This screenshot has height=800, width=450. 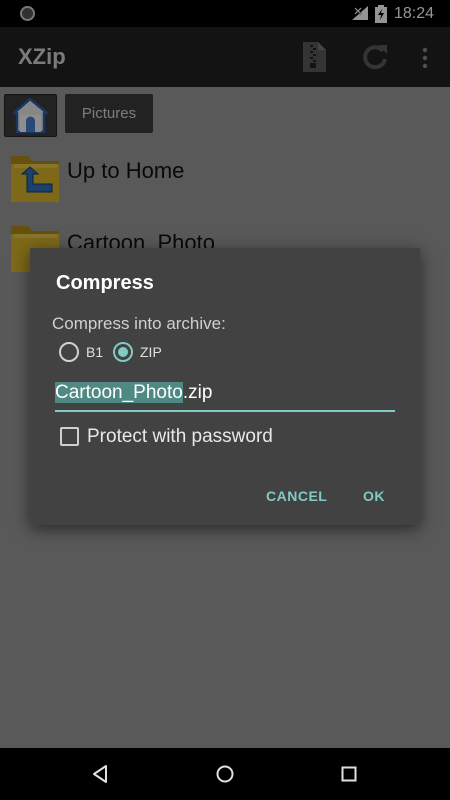 What do you see at coordinates (69, 352) in the screenshot?
I see `radio-b1` at bounding box center [69, 352].